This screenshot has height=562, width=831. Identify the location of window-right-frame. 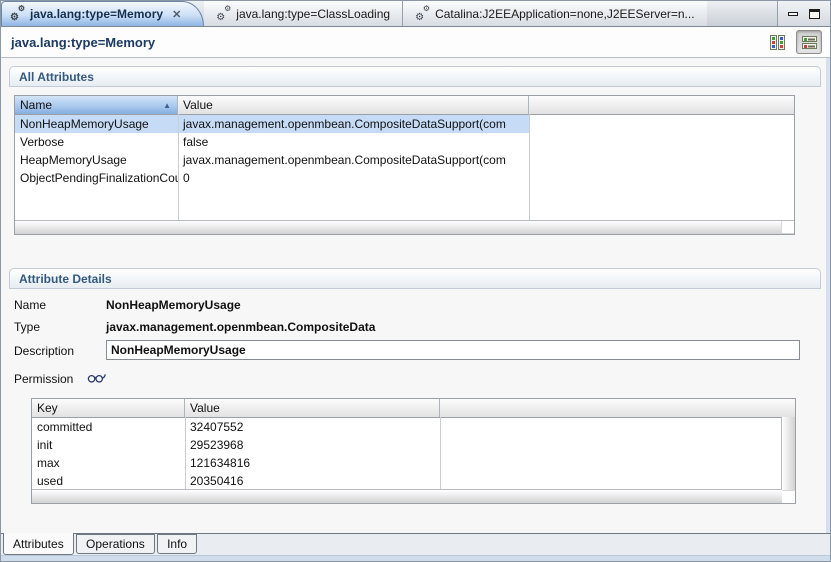
(828, 295).